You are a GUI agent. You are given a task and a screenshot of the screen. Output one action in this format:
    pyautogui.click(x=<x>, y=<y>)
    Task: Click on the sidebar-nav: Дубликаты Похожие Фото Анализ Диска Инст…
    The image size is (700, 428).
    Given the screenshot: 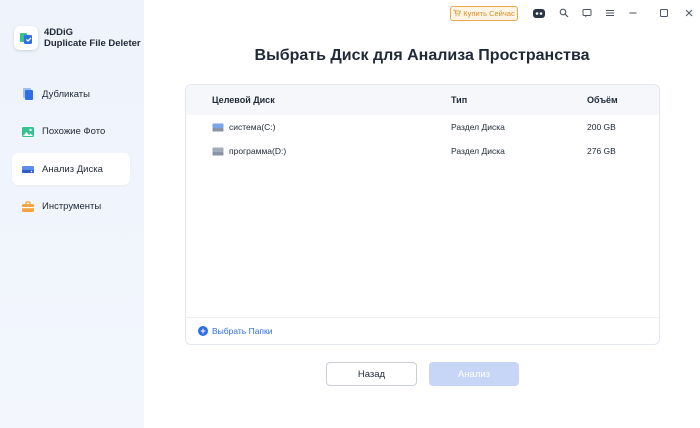 What is the action you would take?
    pyautogui.click(x=71, y=153)
    